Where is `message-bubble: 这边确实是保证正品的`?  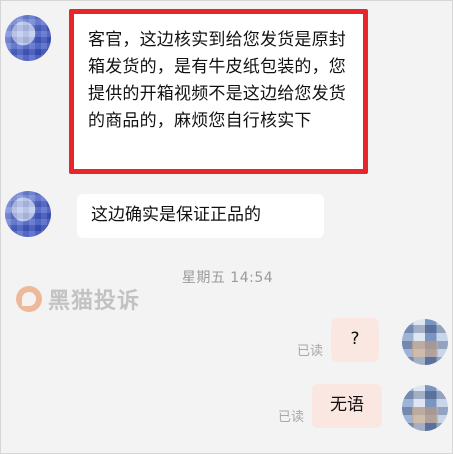 message-bubble: 这边确实是保证正品的 is located at coordinates (200, 216).